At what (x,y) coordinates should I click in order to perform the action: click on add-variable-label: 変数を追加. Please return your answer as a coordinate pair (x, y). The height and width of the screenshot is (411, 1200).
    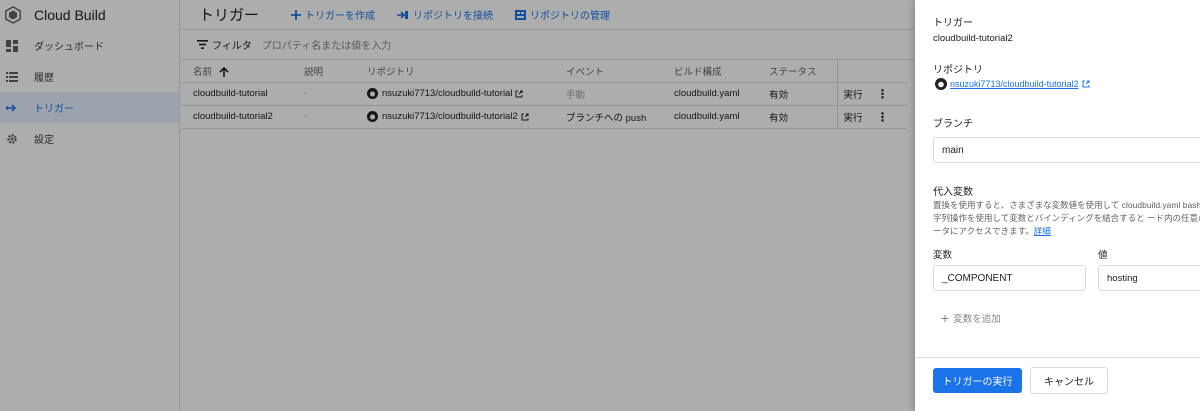
    Looking at the image, I should click on (977, 319).